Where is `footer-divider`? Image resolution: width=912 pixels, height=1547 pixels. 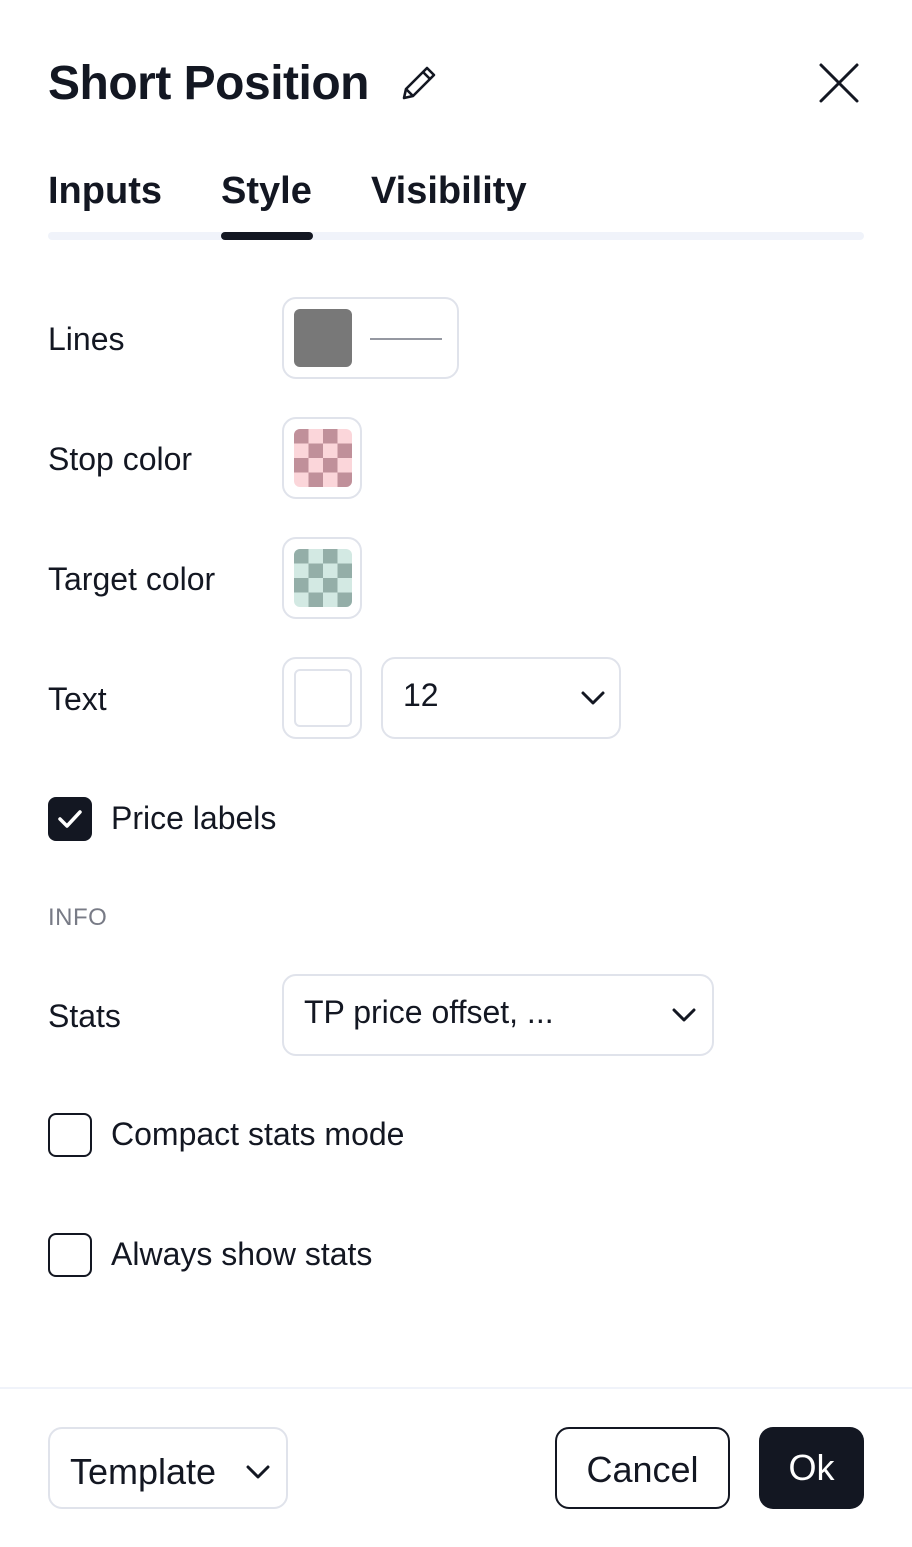
footer-divider is located at coordinates (456, 1388).